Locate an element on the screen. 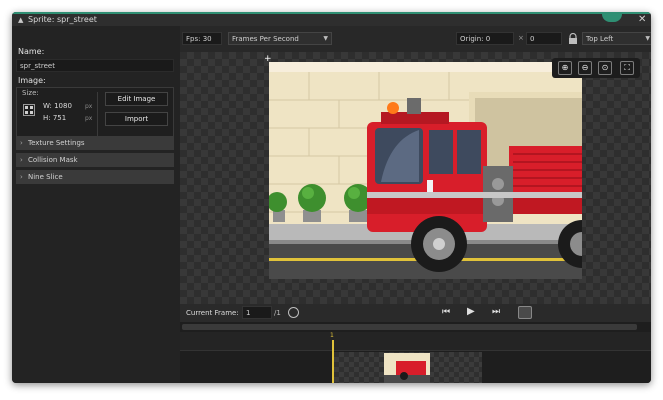  edit-image-button: Edit Image is located at coordinates (136, 99).